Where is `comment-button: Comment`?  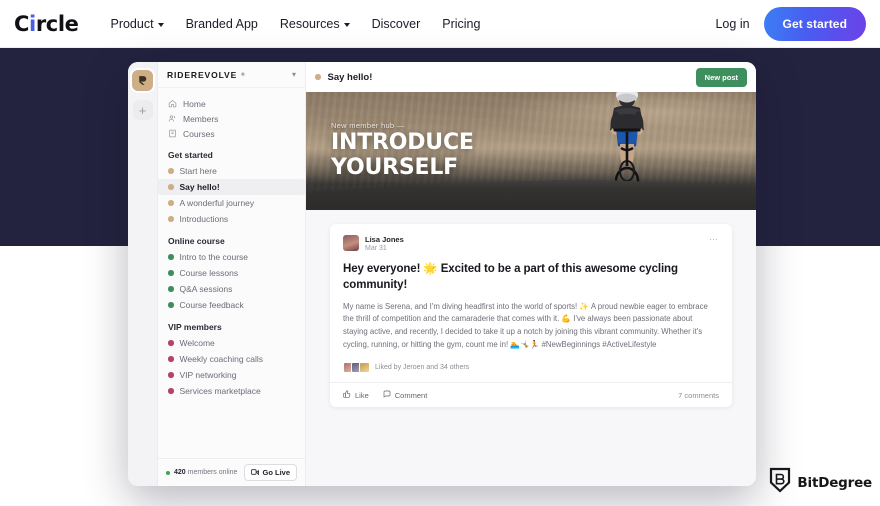
comment-button: Comment is located at coordinates (405, 395).